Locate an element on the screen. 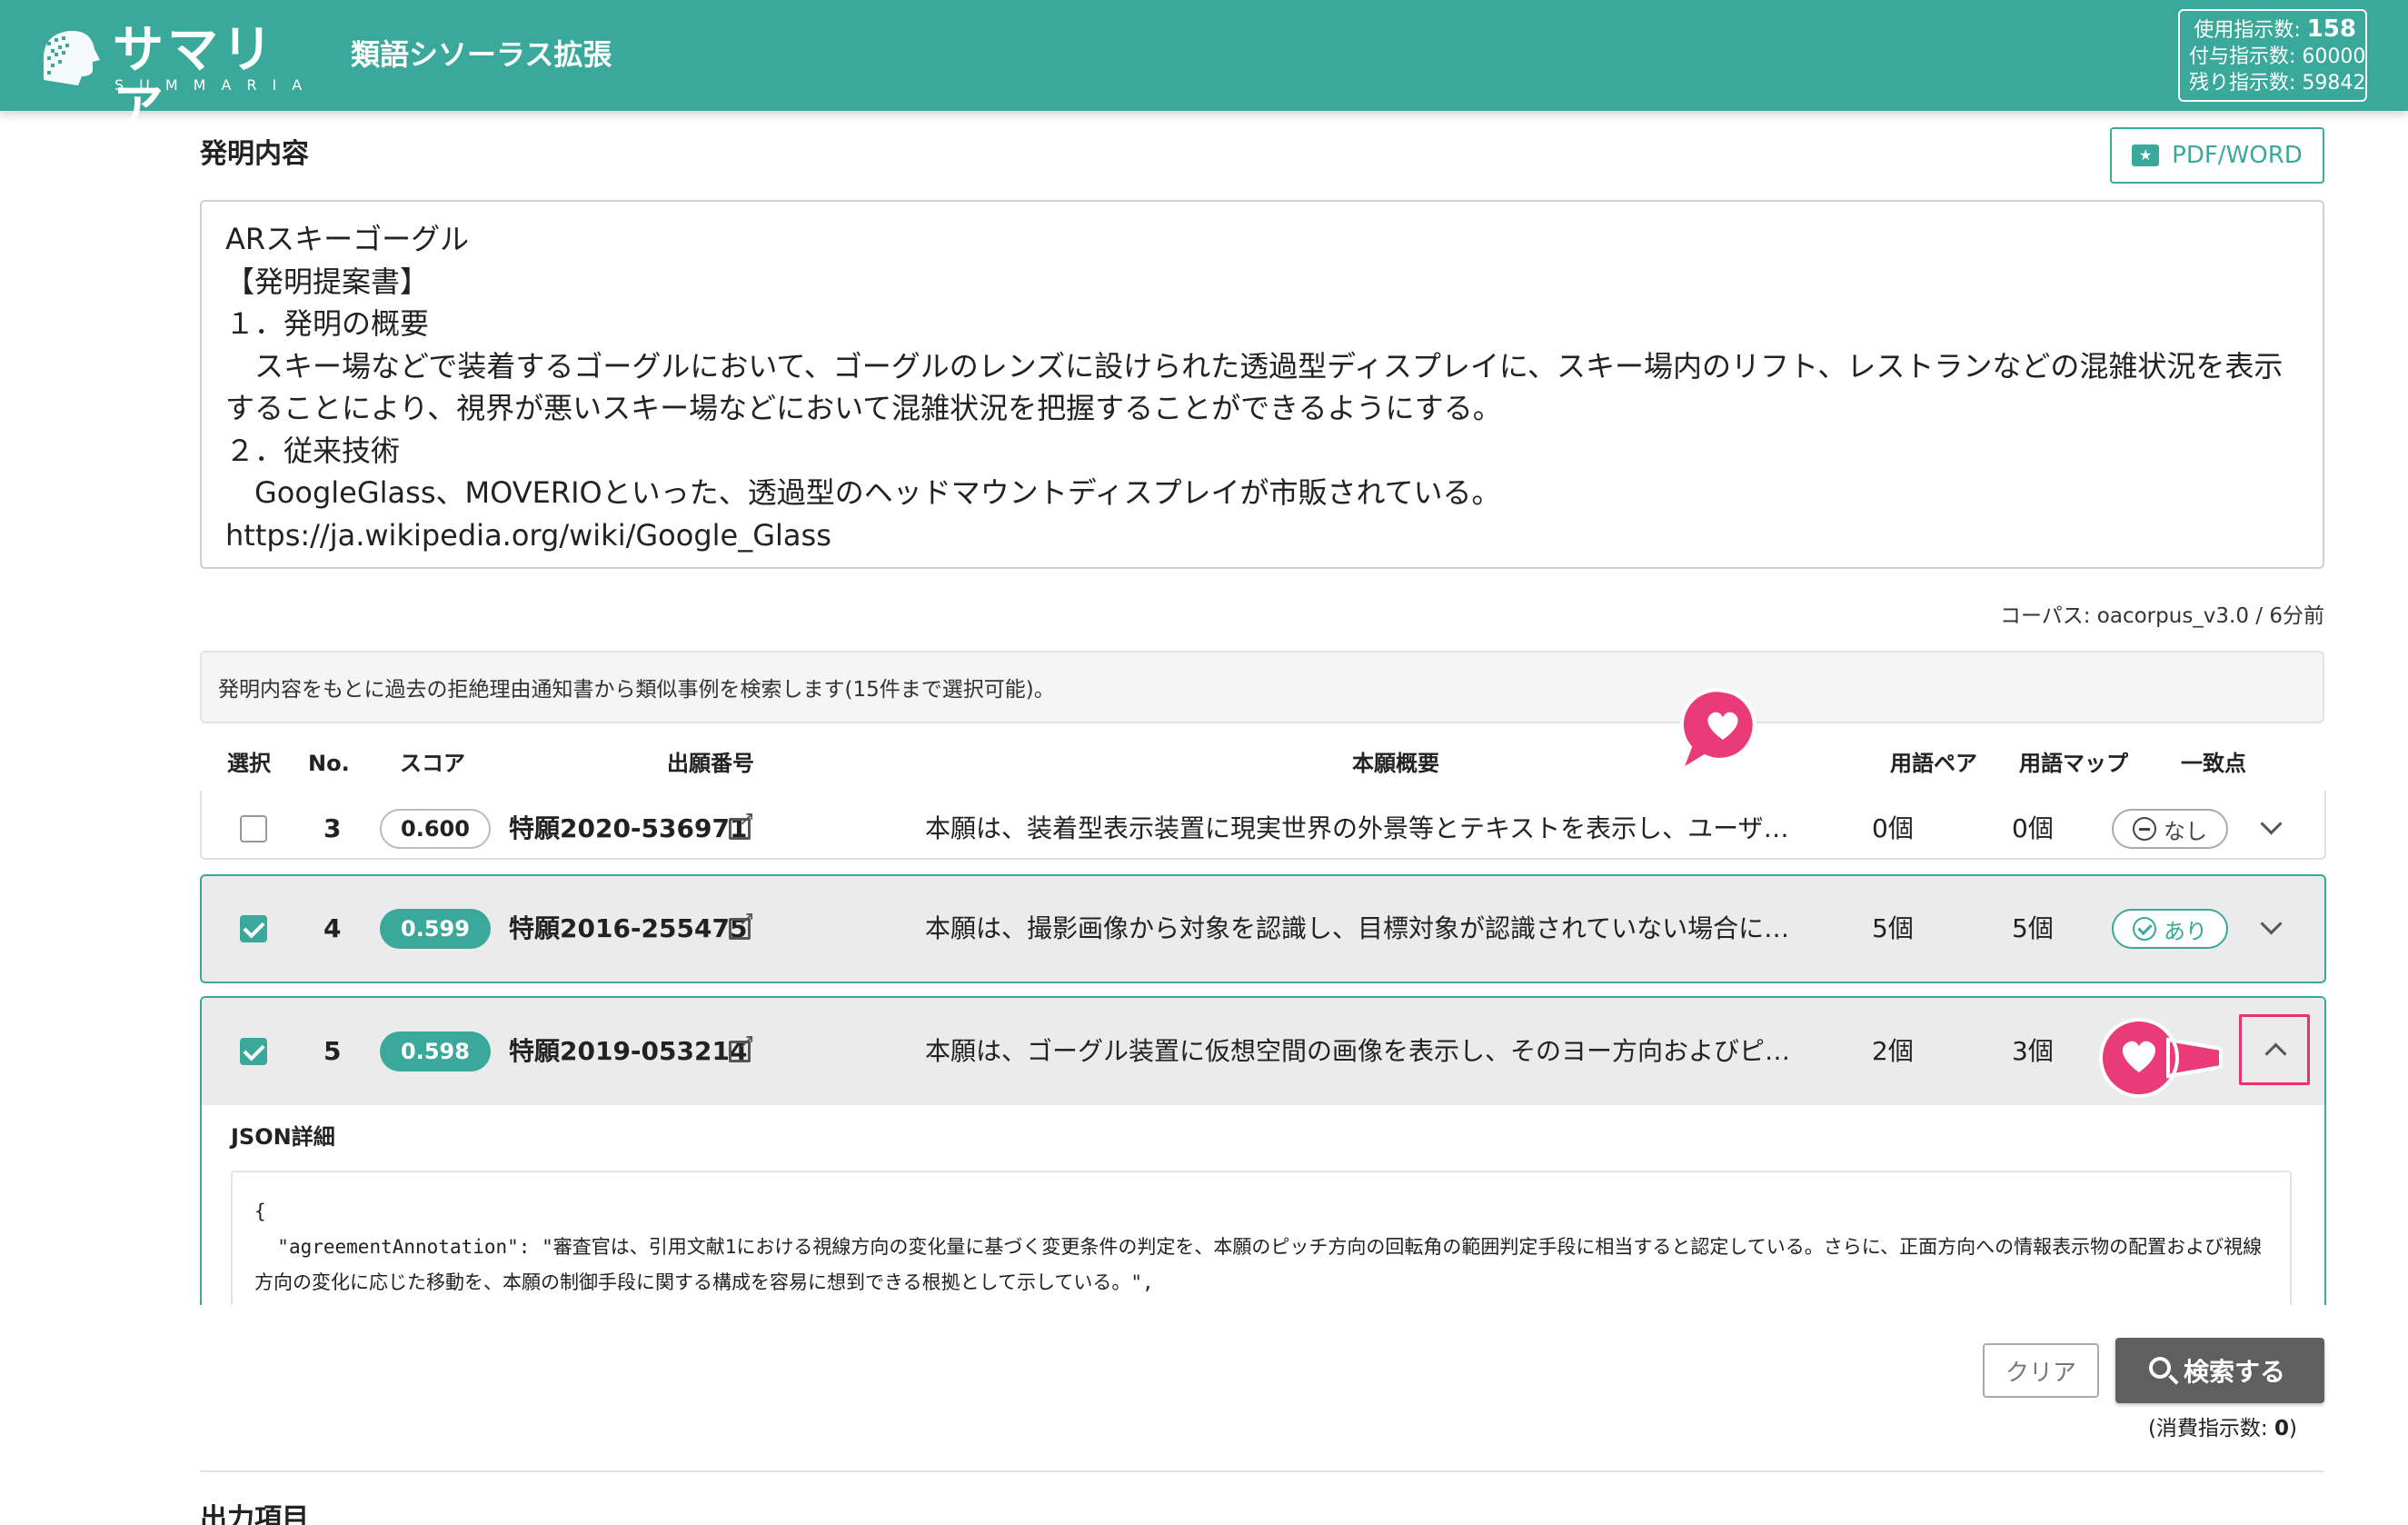 The width and height of the screenshot is (2408, 1525). header-app-no: 出願番号 is located at coordinates (711, 763).